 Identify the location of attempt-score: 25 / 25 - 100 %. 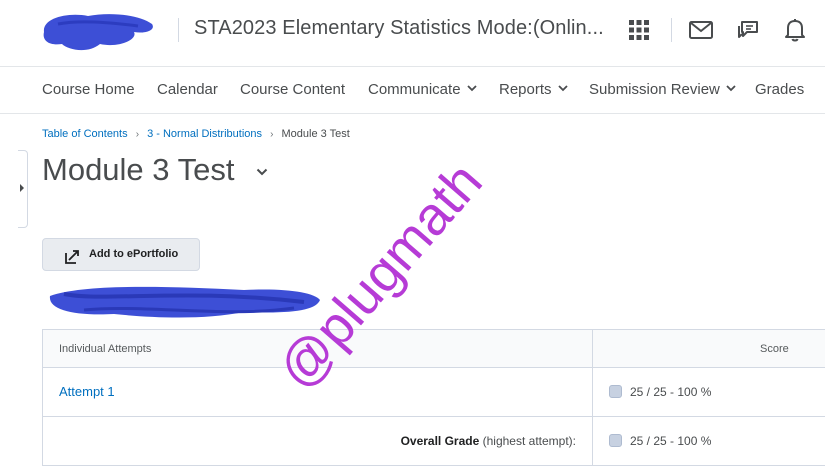
(660, 392).